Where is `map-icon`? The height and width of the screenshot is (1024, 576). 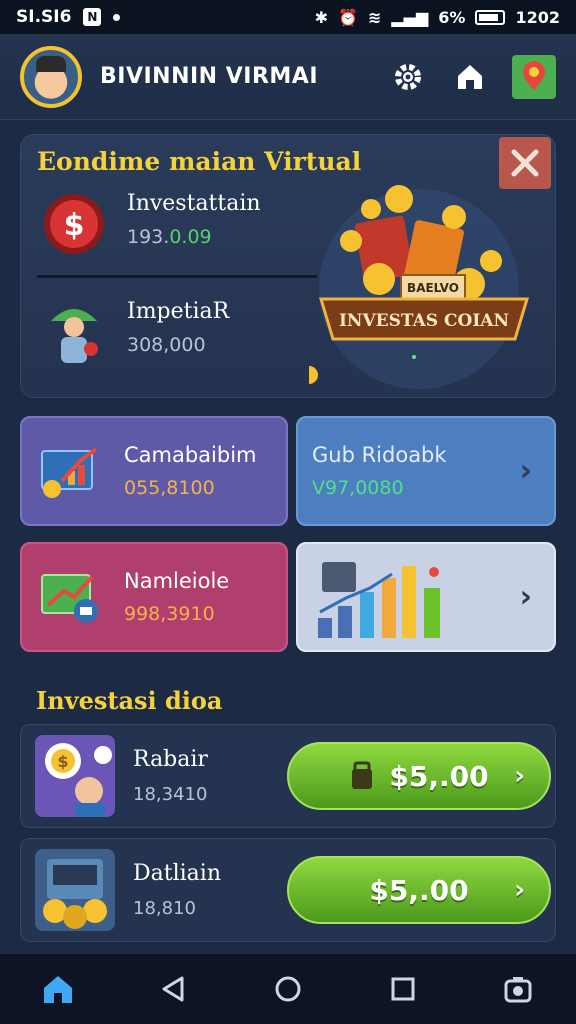 map-icon is located at coordinates (534, 76).